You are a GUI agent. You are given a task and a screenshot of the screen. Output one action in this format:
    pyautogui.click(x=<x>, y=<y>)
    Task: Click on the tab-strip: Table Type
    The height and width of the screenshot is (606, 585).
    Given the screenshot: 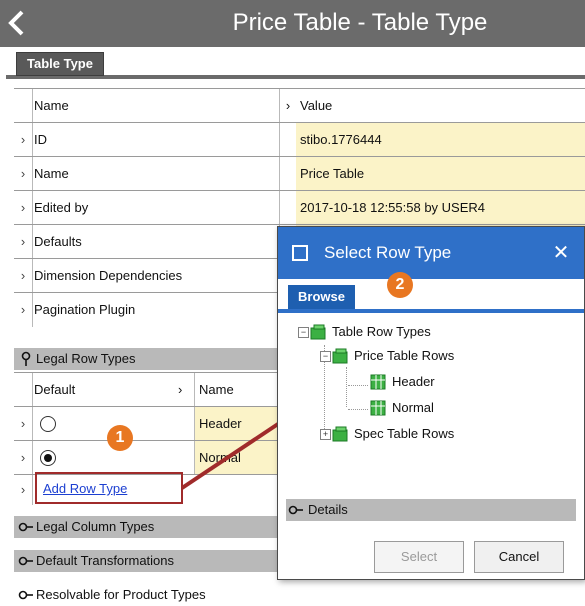 What is the action you would take?
    pyautogui.click(x=295, y=63)
    